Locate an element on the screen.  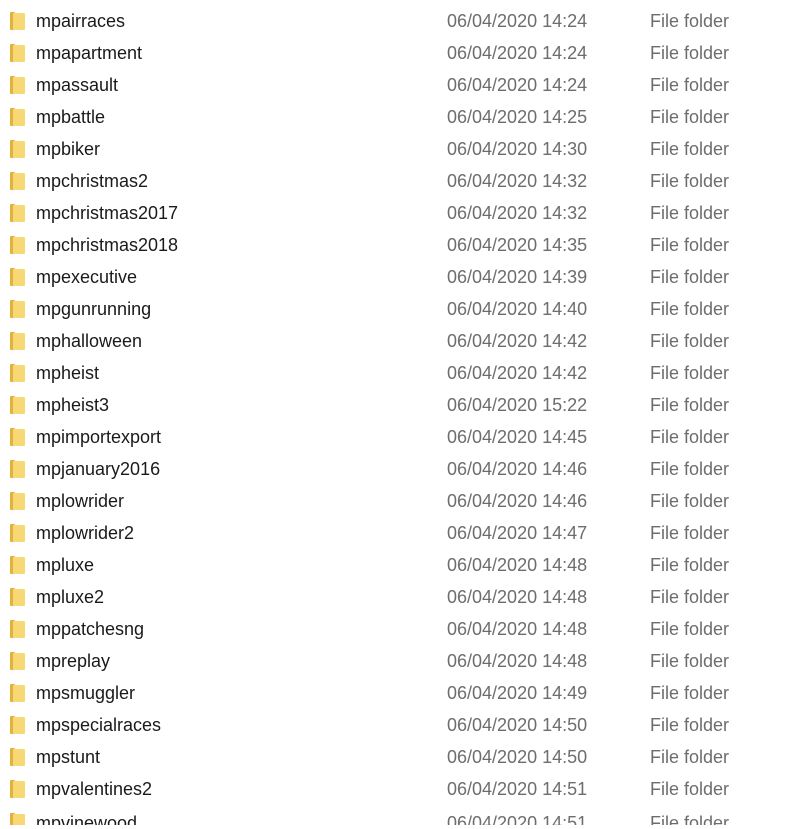
file-row: mpbiker 06/04/2020 14:30 File folder is located at coordinates (399, 149).